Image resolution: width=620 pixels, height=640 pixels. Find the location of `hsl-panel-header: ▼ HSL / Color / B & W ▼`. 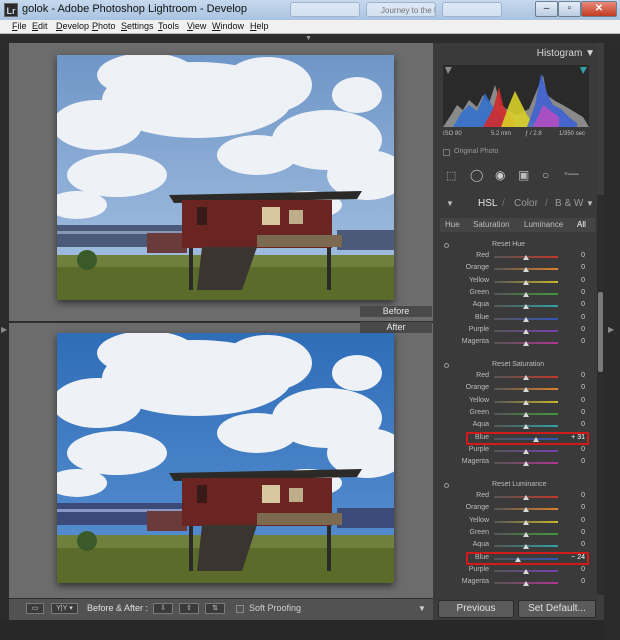

hsl-panel-header: ▼ HSL / Color / B & W ▼ is located at coordinates (517, 204).